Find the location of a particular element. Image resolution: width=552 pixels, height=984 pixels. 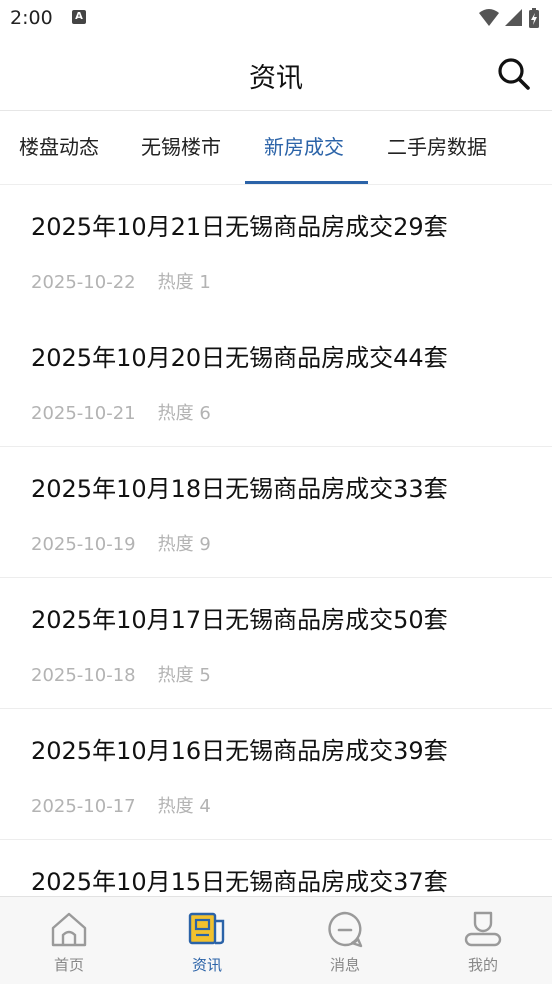

nav-home: 首页 is located at coordinates (69, 940).